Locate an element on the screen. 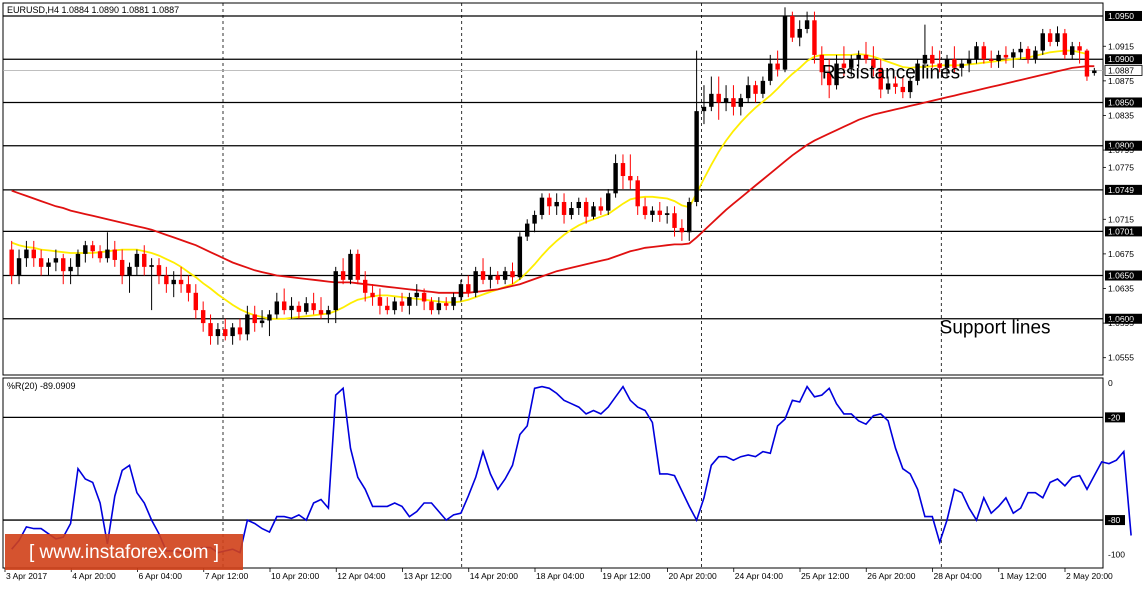 Image resolution: width=1143 pixels, height=590 pixels. chart-annotation: Resistance lines is located at coordinates (891, 72).